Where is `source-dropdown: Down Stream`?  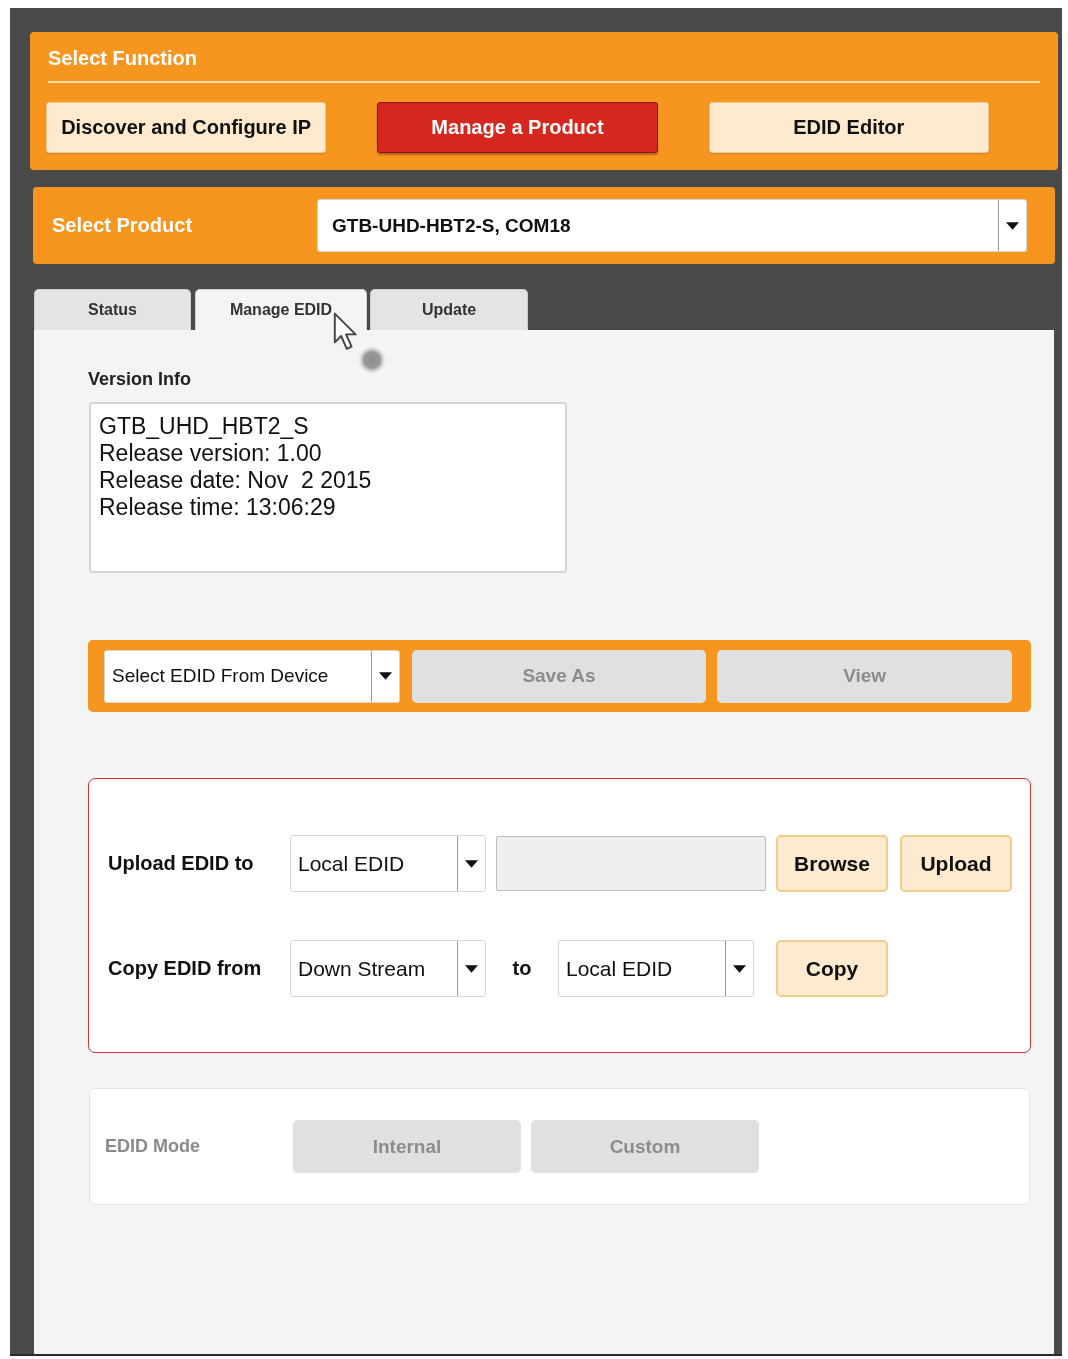 source-dropdown: Down Stream is located at coordinates (388, 968).